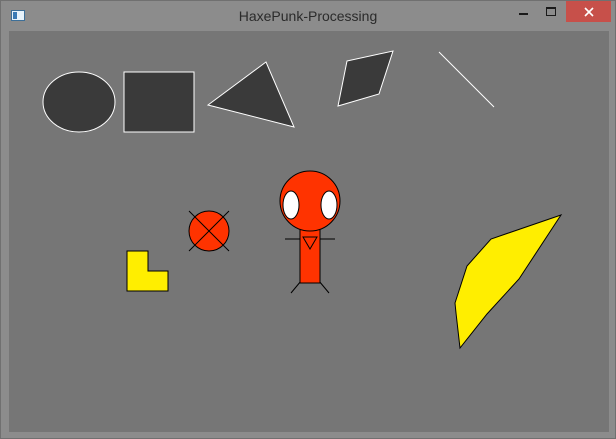 The height and width of the screenshot is (439, 616). Describe the element at coordinates (291, 205) in the screenshot. I see `robot-left-eye` at that location.